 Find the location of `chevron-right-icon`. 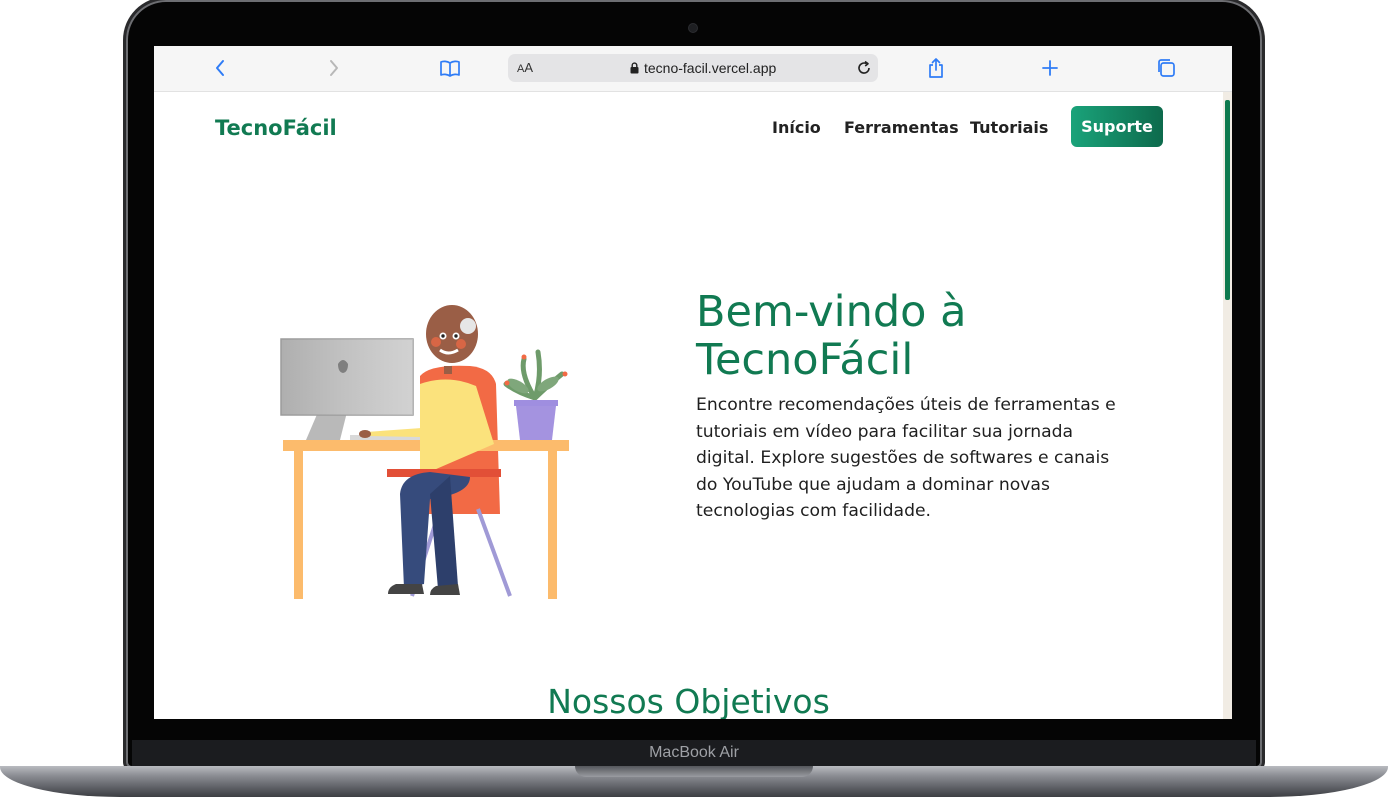

chevron-right-icon is located at coordinates (334, 68).